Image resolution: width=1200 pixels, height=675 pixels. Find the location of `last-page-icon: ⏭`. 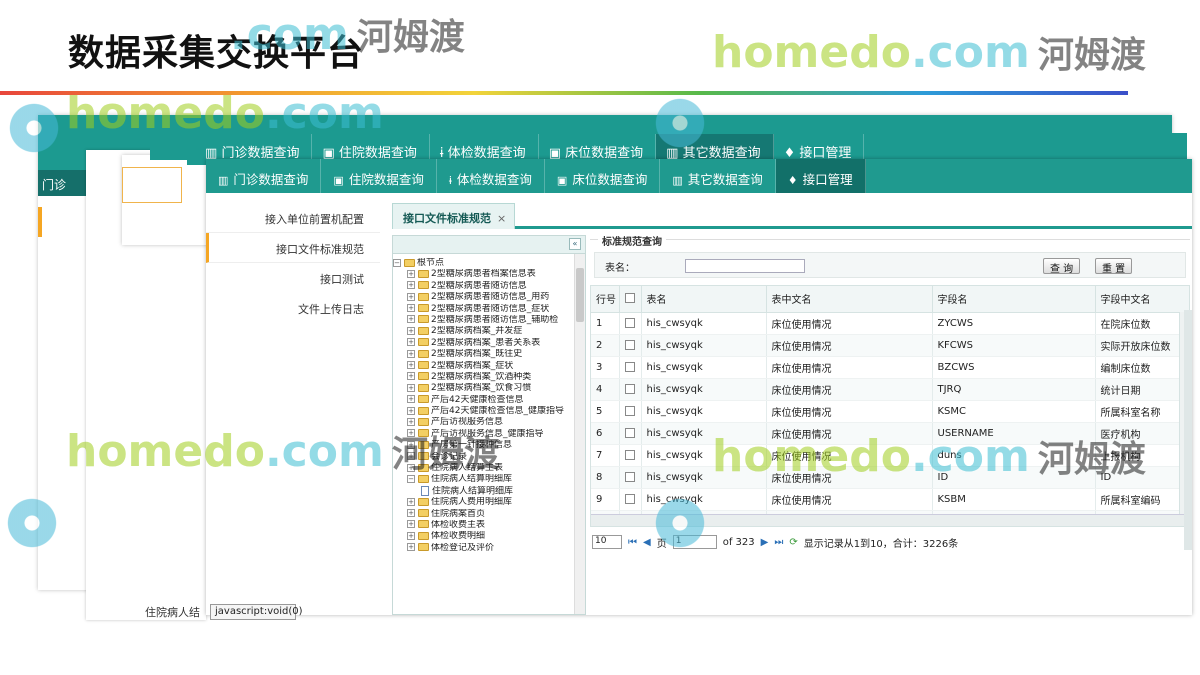

last-page-icon: ⏭ is located at coordinates (778, 542).